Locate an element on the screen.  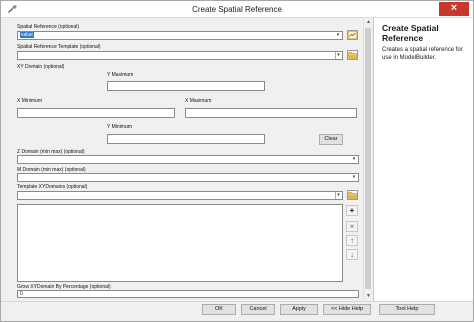
scroll-down-icon: ▼ is located at coordinates (368, 296).